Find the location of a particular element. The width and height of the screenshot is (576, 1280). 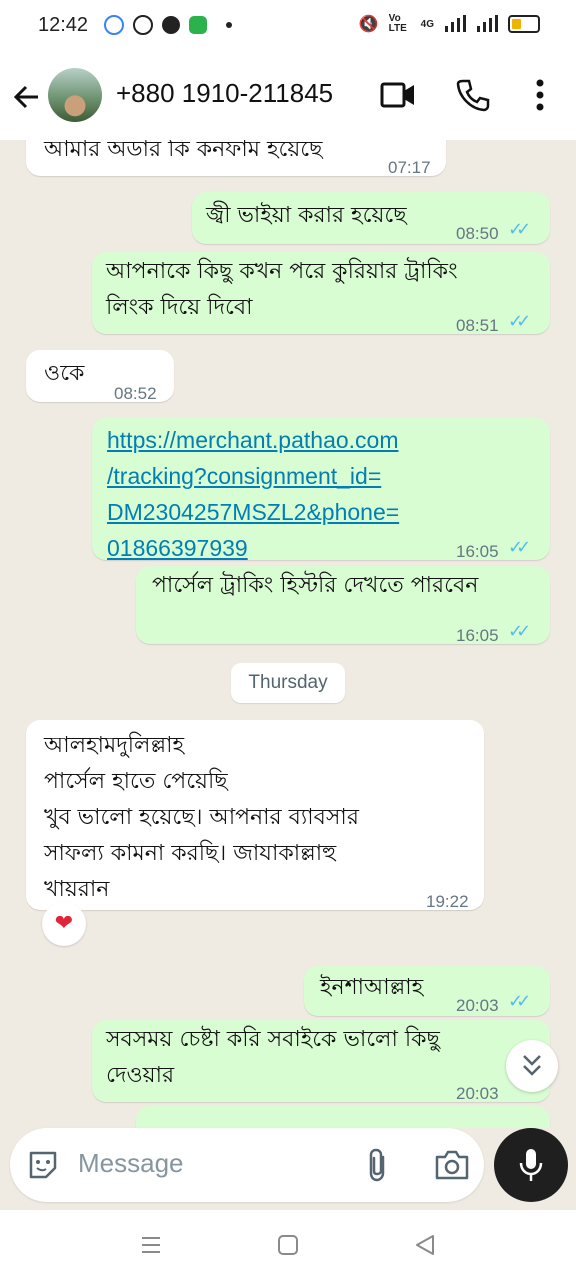

heart-reaction-icon: ❤ is located at coordinates (64, 924).